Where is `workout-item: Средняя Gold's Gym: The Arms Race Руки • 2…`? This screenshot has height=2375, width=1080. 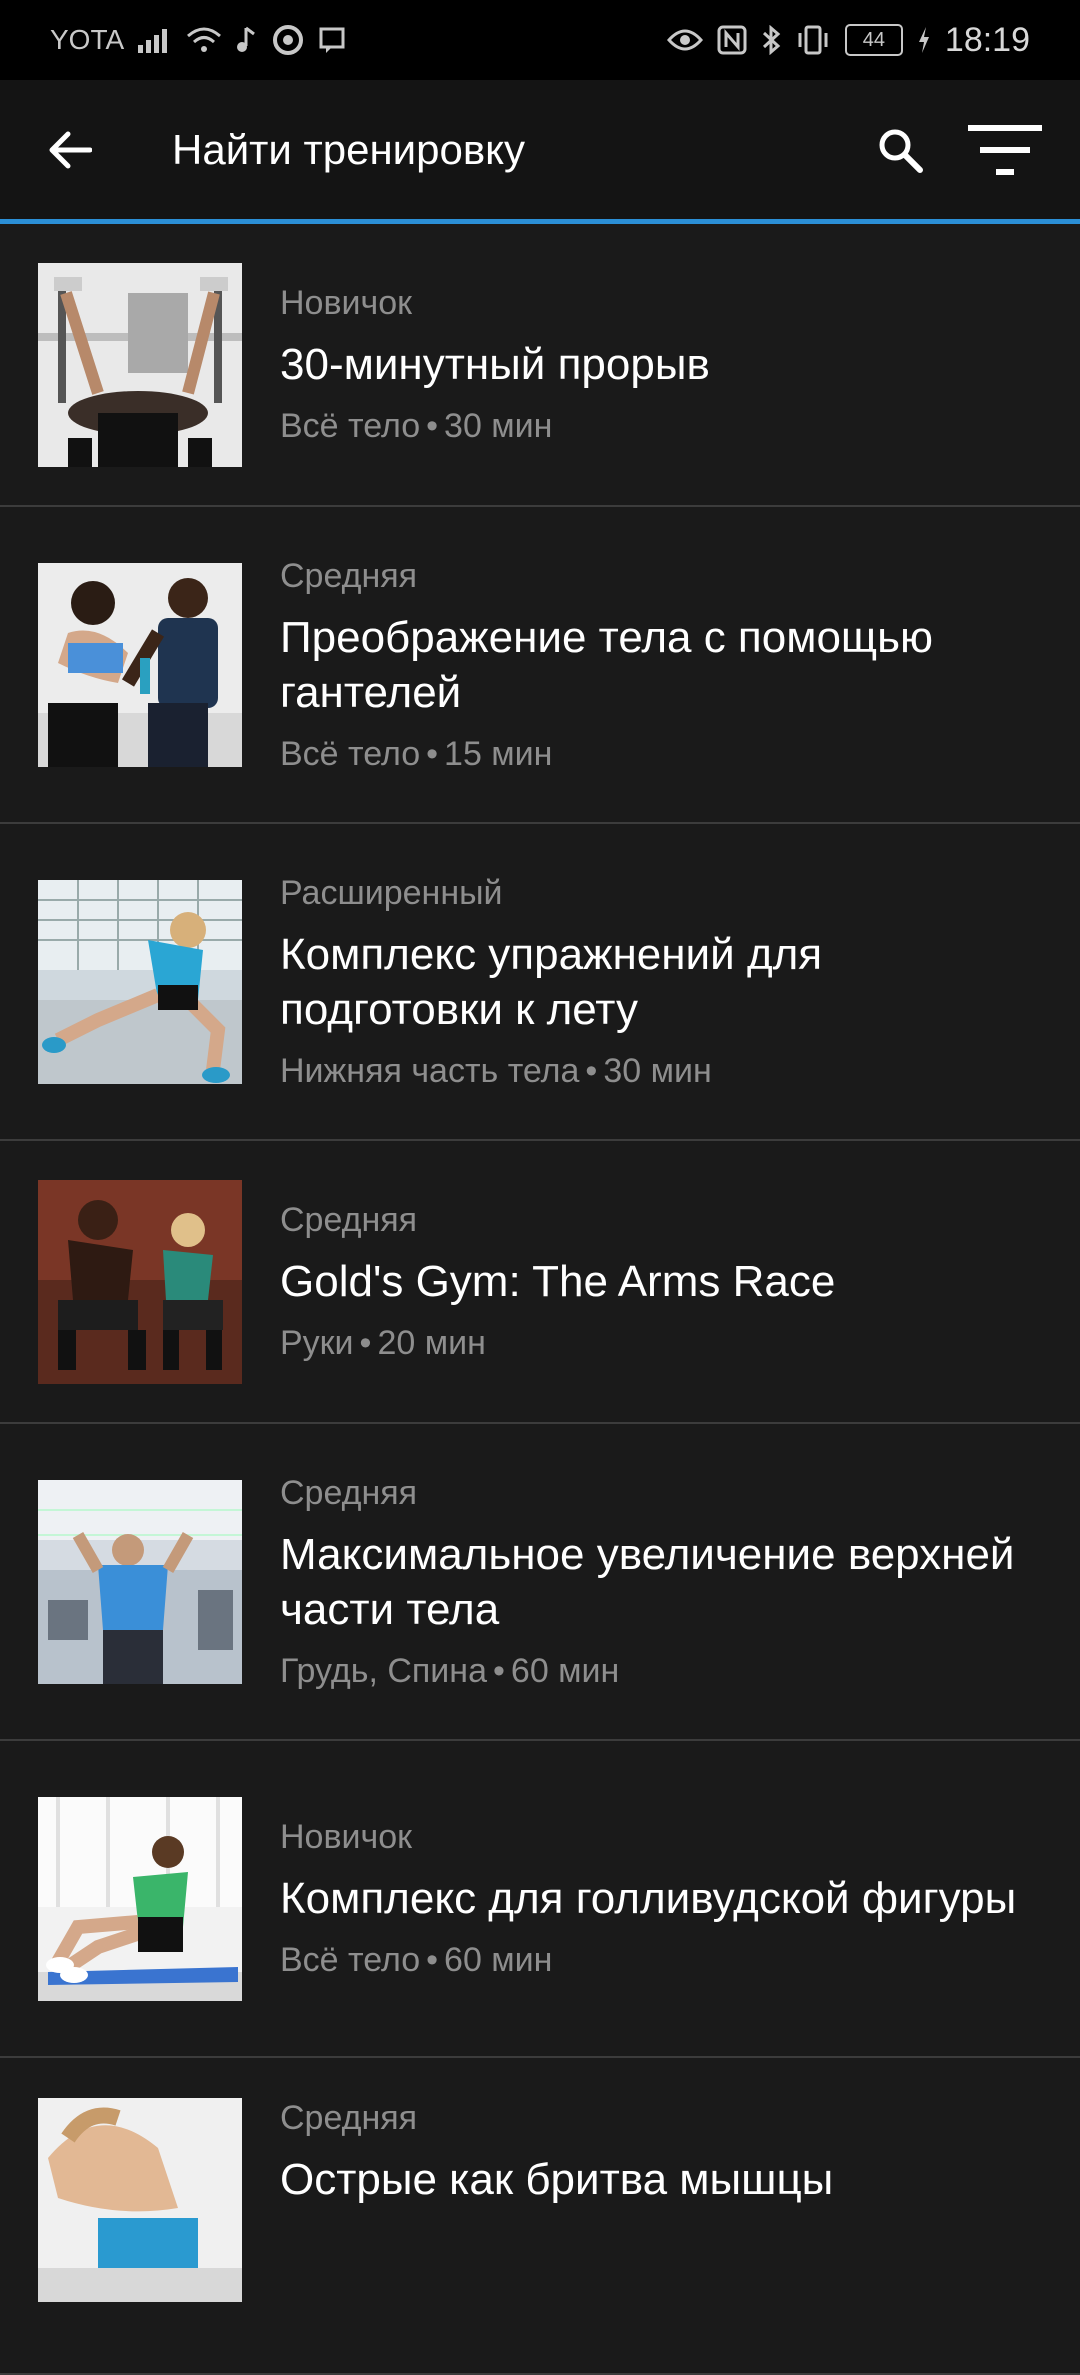
workout-item: Средняя Gold's Gym: The Arms Race Руки • 2… is located at coordinates (540, 1282).